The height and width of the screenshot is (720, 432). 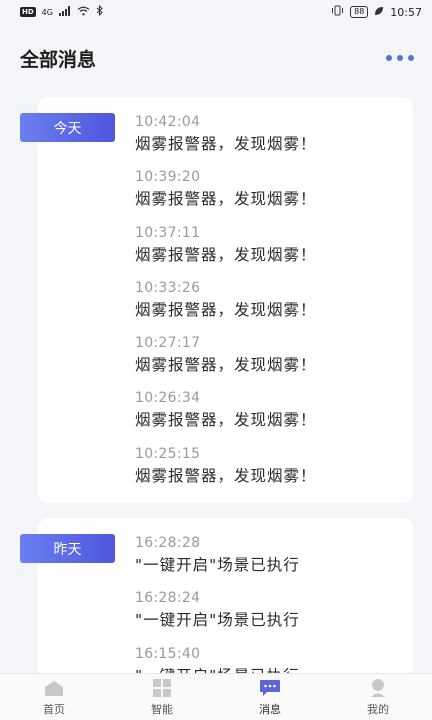 What do you see at coordinates (216, 58) in the screenshot?
I see `page-header: 全部消息` at bounding box center [216, 58].